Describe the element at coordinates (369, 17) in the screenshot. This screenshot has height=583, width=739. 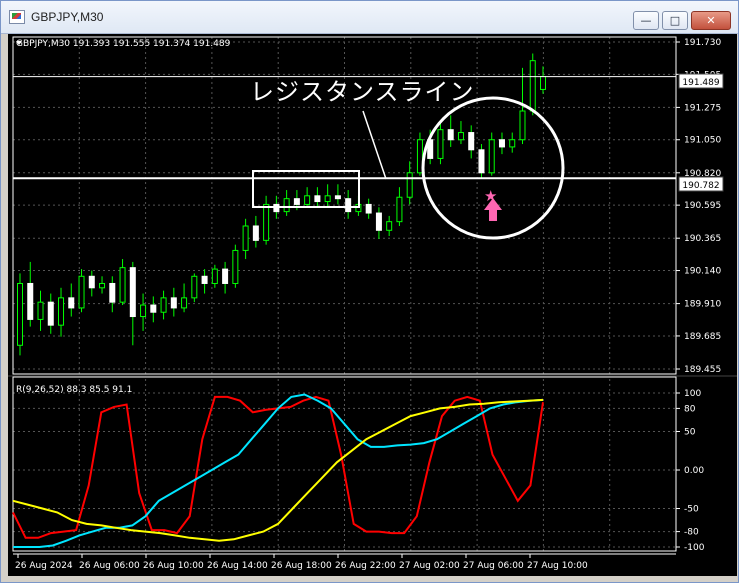
I see `title-bar: GBPJPY,M30 — □ ✕` at that location.